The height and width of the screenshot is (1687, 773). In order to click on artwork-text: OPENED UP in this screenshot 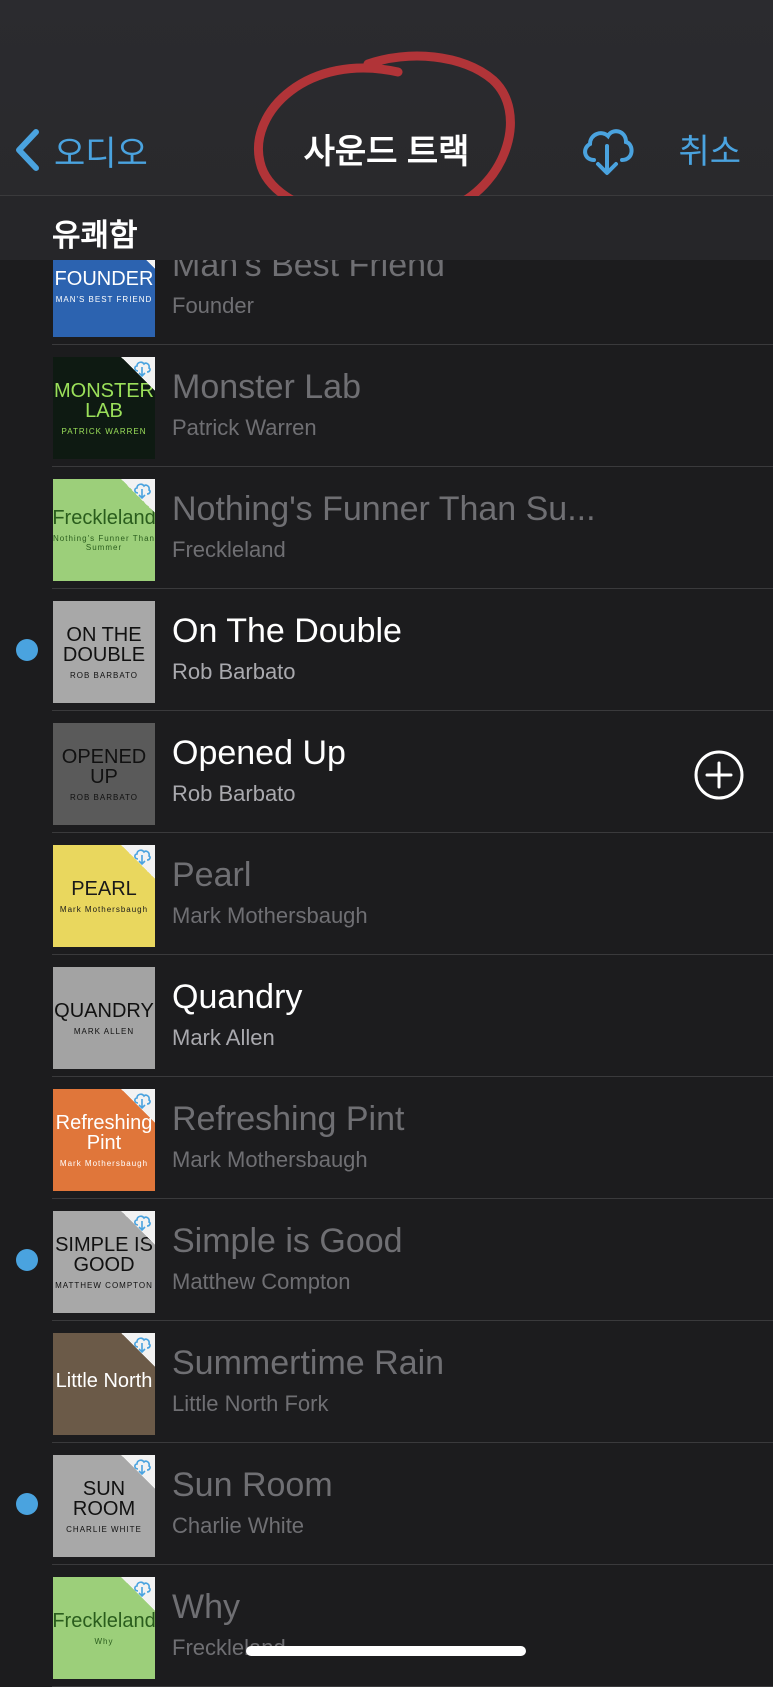, I will do `click(104, 766)`.